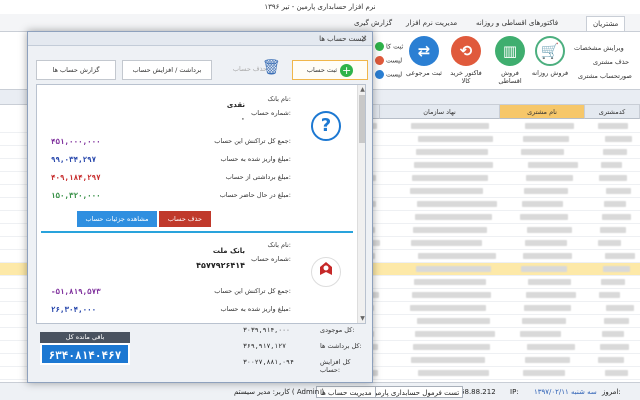  Describe the element at coordinates (228, 251) in the screenshot. I see `bank-name: بانک ملت` at that location.